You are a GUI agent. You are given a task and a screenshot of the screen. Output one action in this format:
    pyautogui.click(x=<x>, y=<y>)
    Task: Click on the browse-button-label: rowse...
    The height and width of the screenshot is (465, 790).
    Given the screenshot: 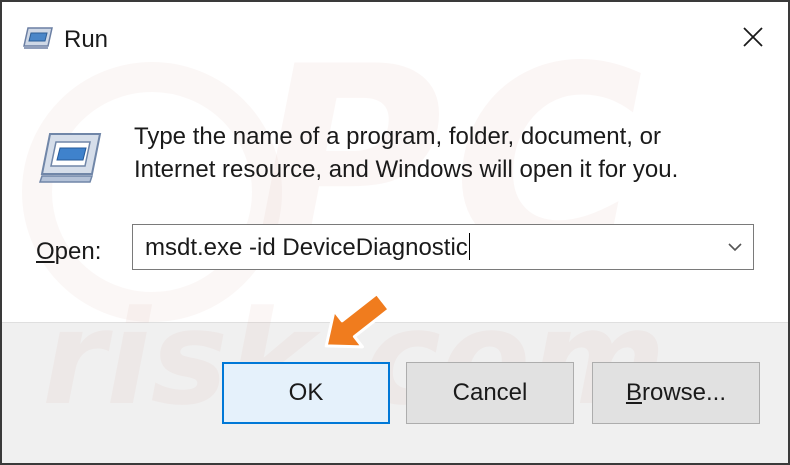 What is the action you would take?
    pyautogui.click(x=684, y=392)
    